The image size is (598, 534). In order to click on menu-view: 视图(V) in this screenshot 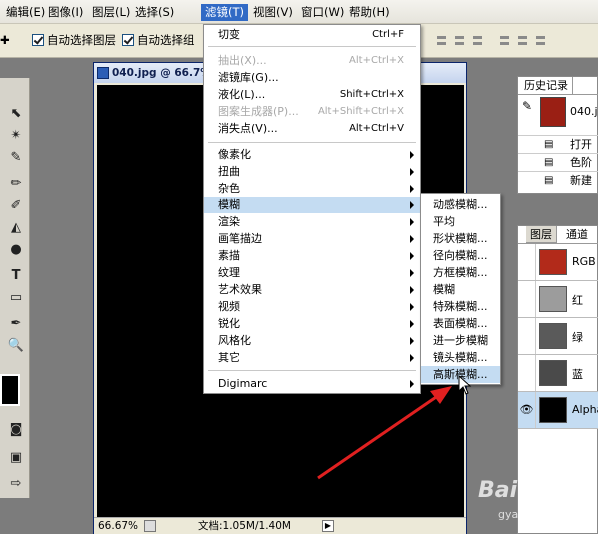, I will do `click(273, 12)`.